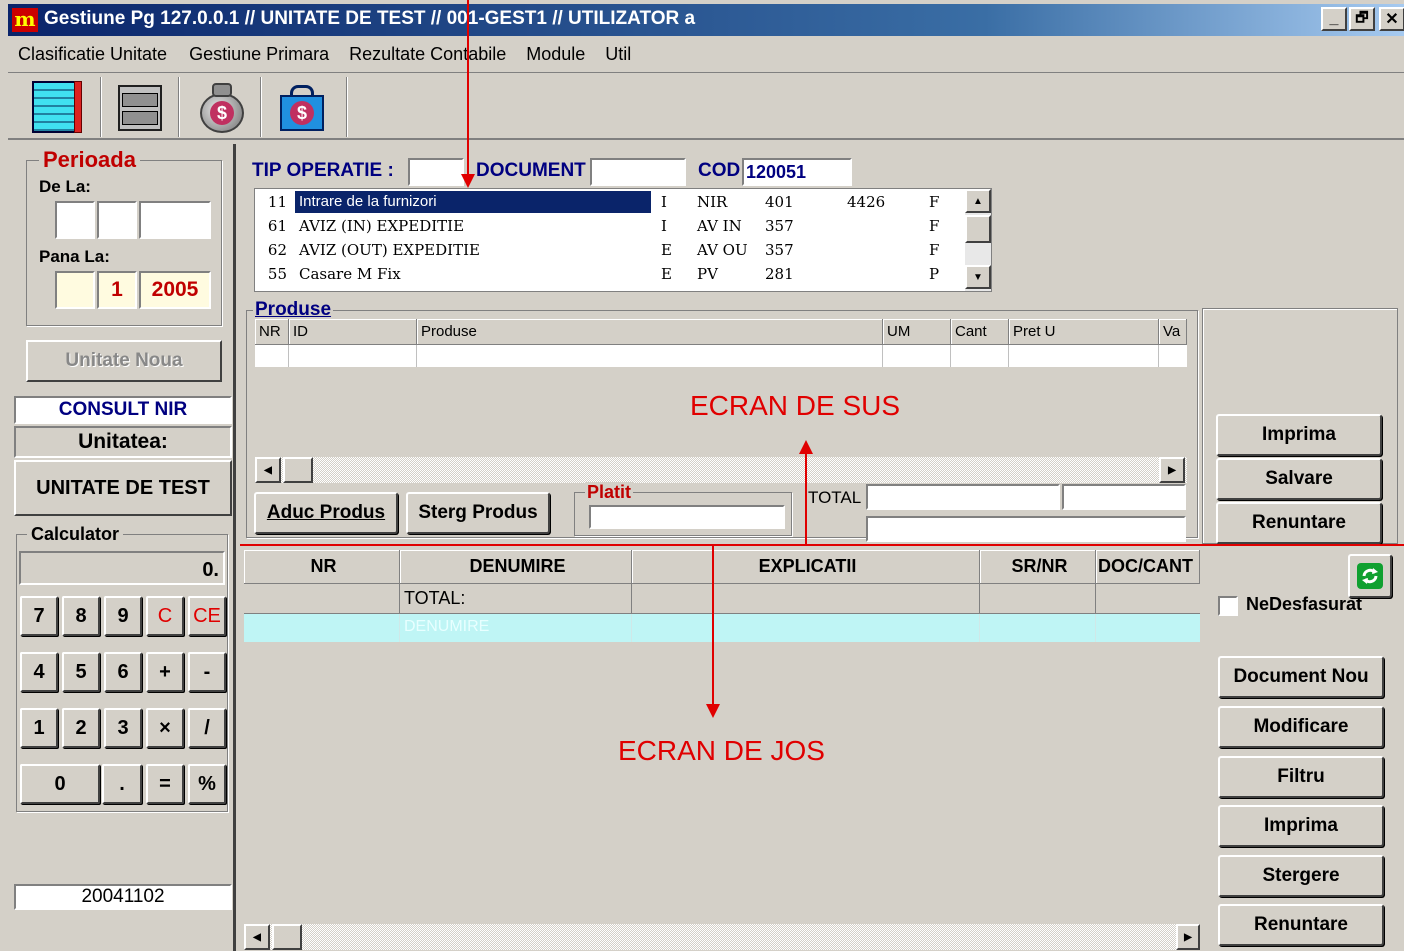 The width and height of the screenshot is (1404, 951). I want to click on sterg-produs-button: Sterg Produs, so click(478, 513).